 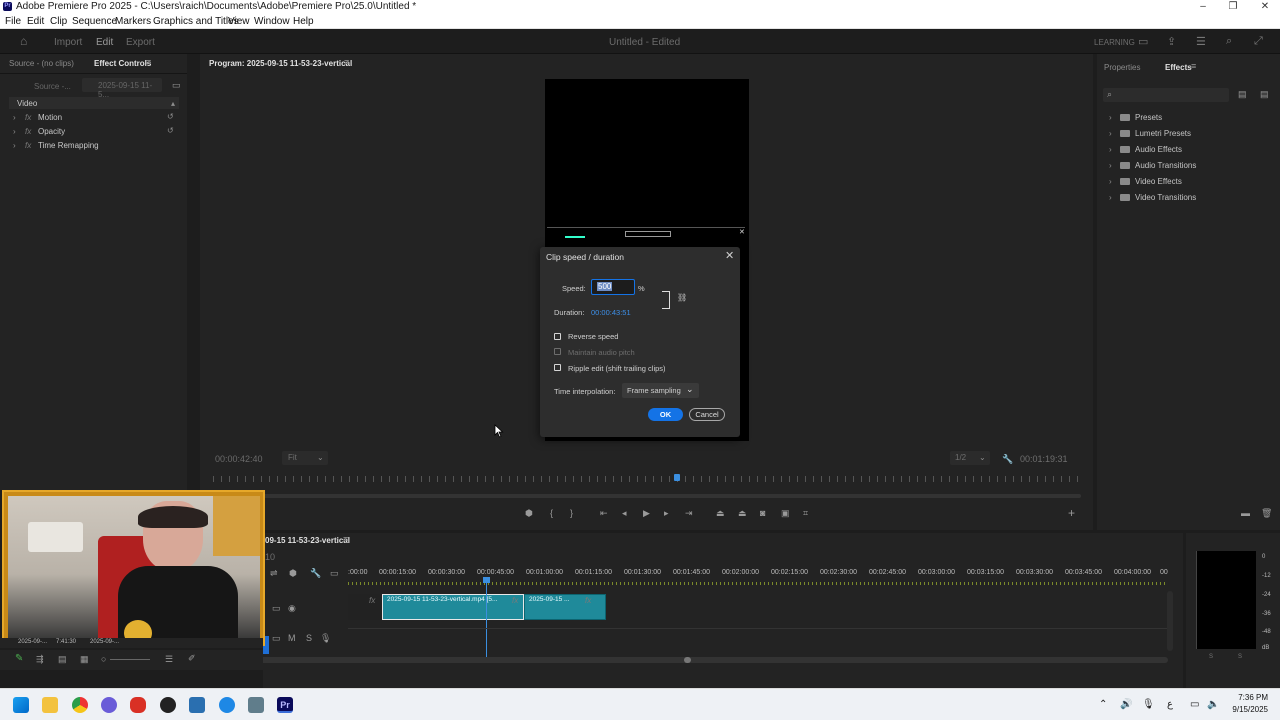 I want to click on step-back-icon: ◂, so click(x=624, y=513).